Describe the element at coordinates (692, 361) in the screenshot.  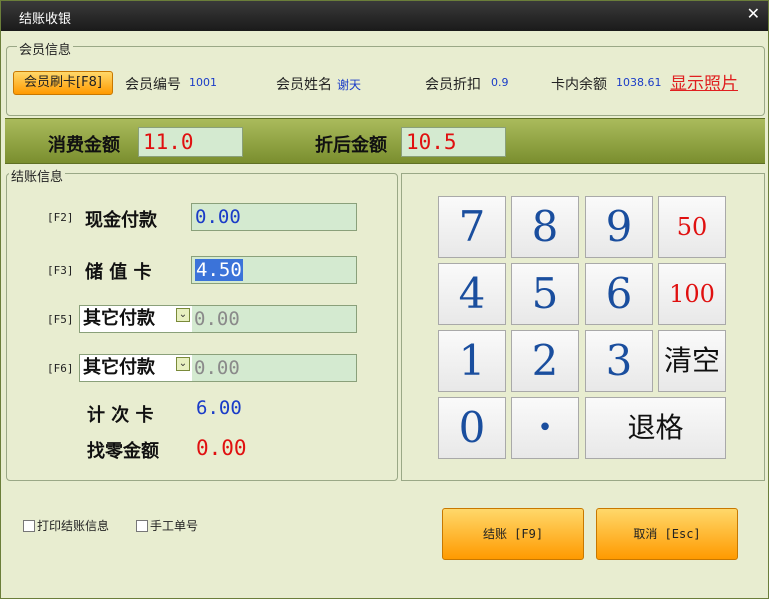
I see `clear-button: 清空` at that location.